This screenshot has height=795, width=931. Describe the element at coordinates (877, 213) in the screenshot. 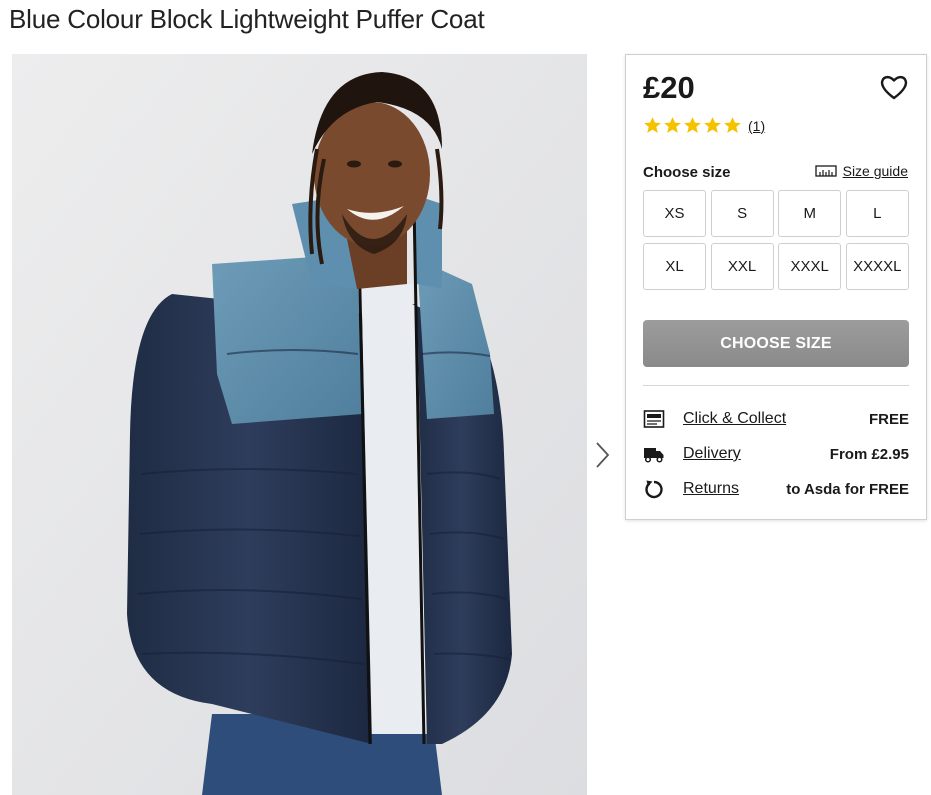

I see `size-option-l: L` at that location.